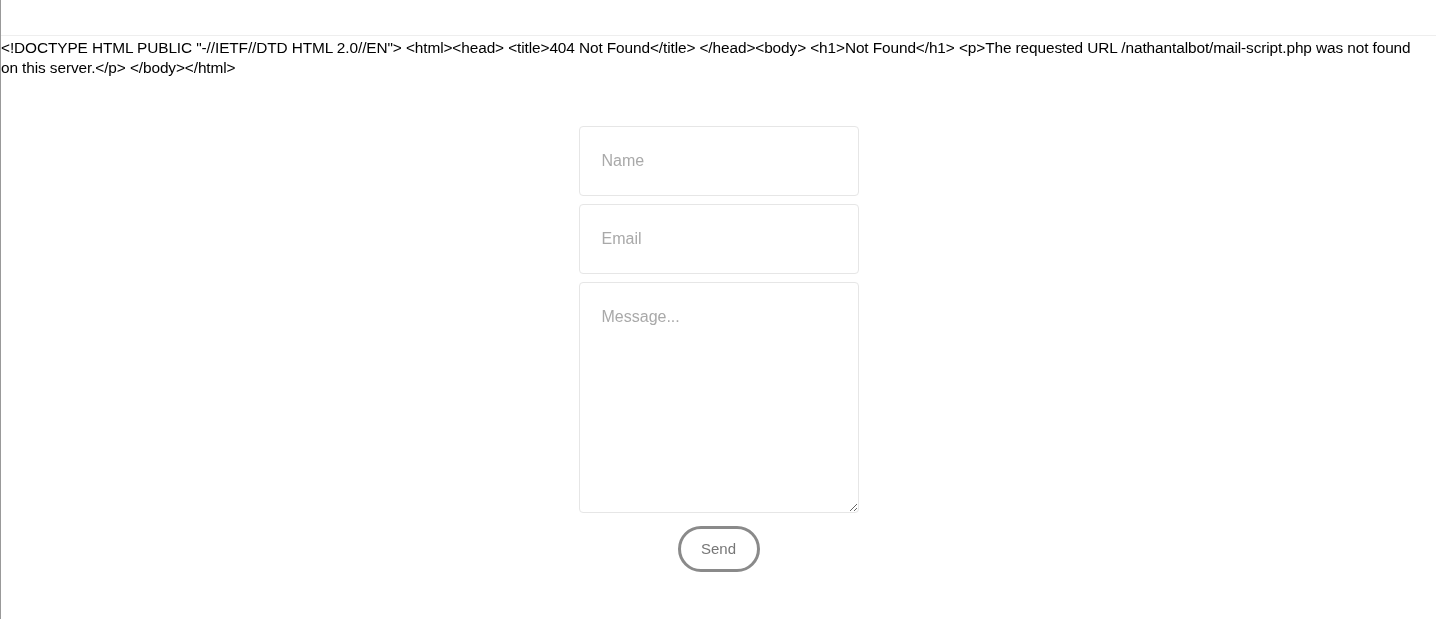 The height and width of the screenshot is (619, 1436). I want to click on text-field: Name, so click(718, 161).